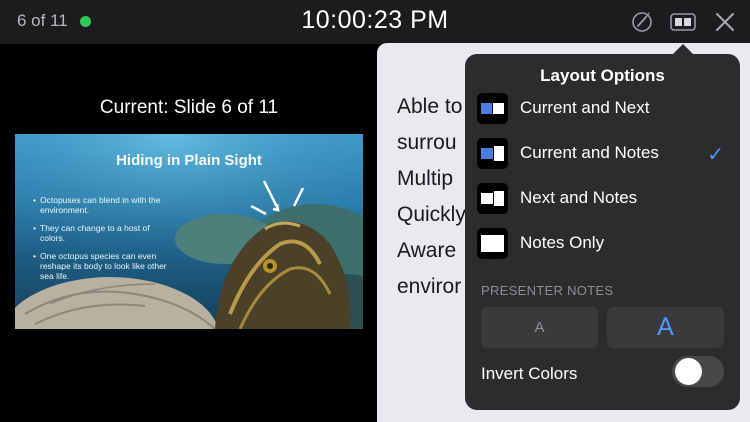 The image size is (750, 422). What do you see at coordinates (103, 233) in the screenshot?
I see `slide-bullet: They can change to a host of colors.` at bounding box center [103, 233].